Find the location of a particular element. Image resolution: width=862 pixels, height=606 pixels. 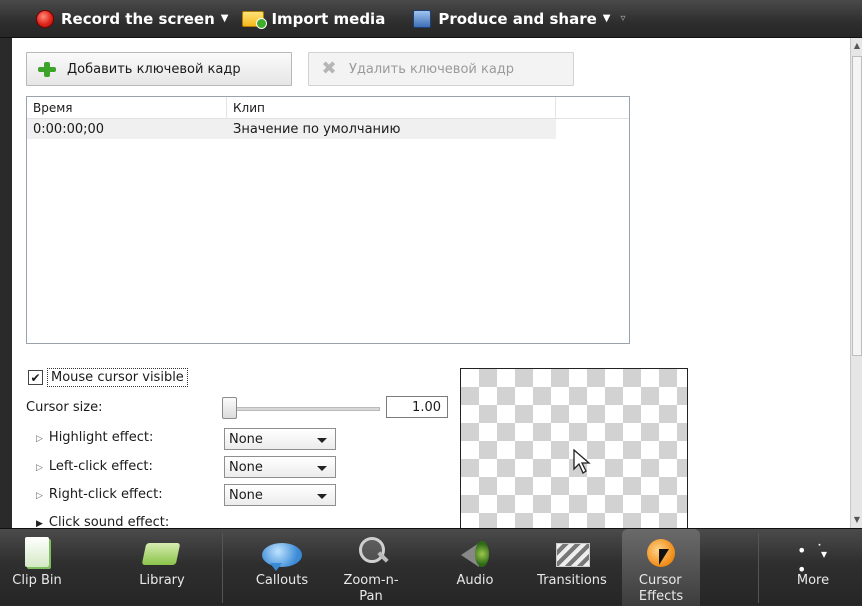

left-click-effect-row: ▷ Left-click effect: is located at coordinates (94, 466).